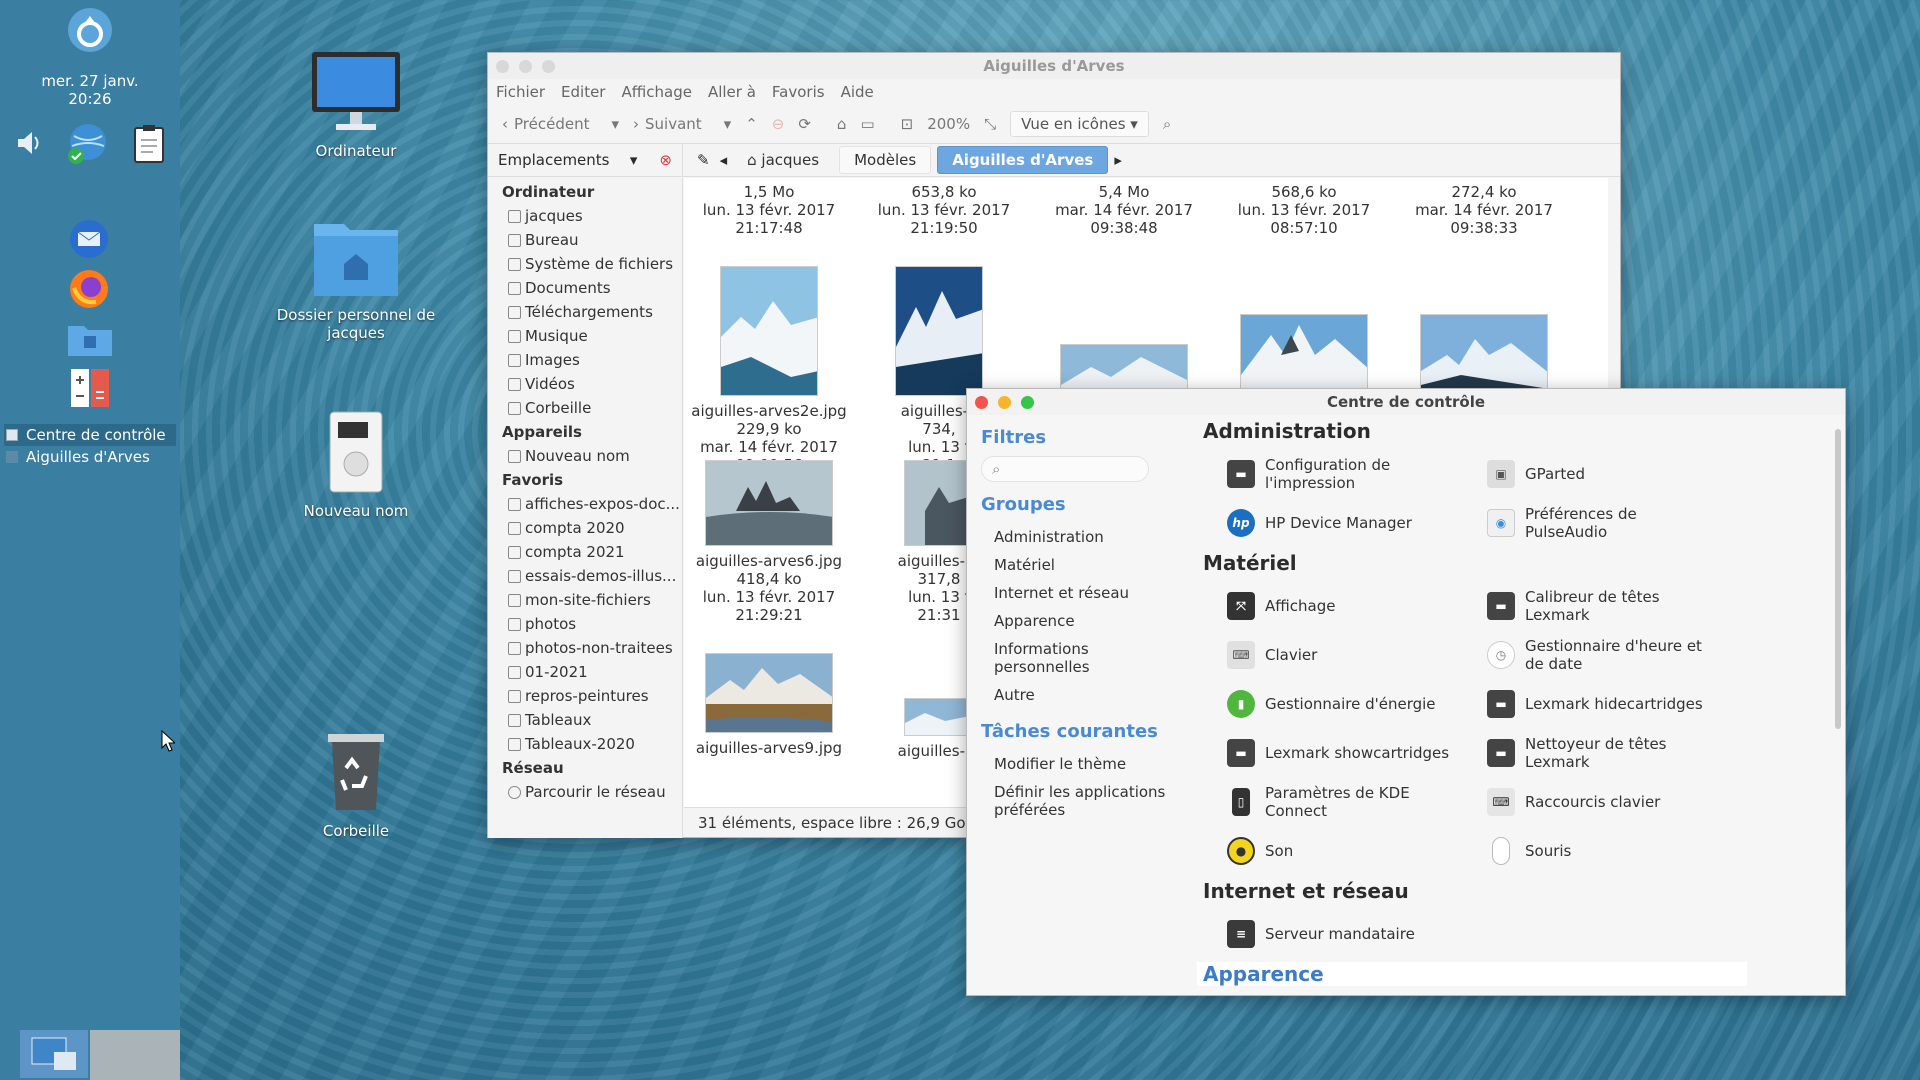  Describe the element at coordinates (703, 160) in the screenshot. I see `edit-path-icon: ✎` at that location.